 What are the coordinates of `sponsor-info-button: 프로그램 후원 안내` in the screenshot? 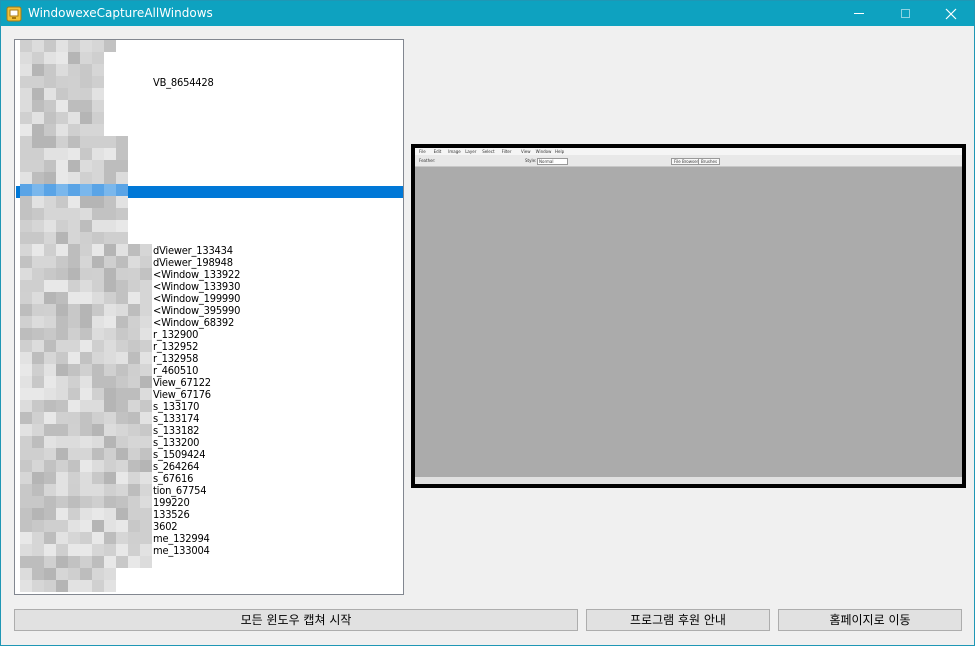 It's located at (678, 620).